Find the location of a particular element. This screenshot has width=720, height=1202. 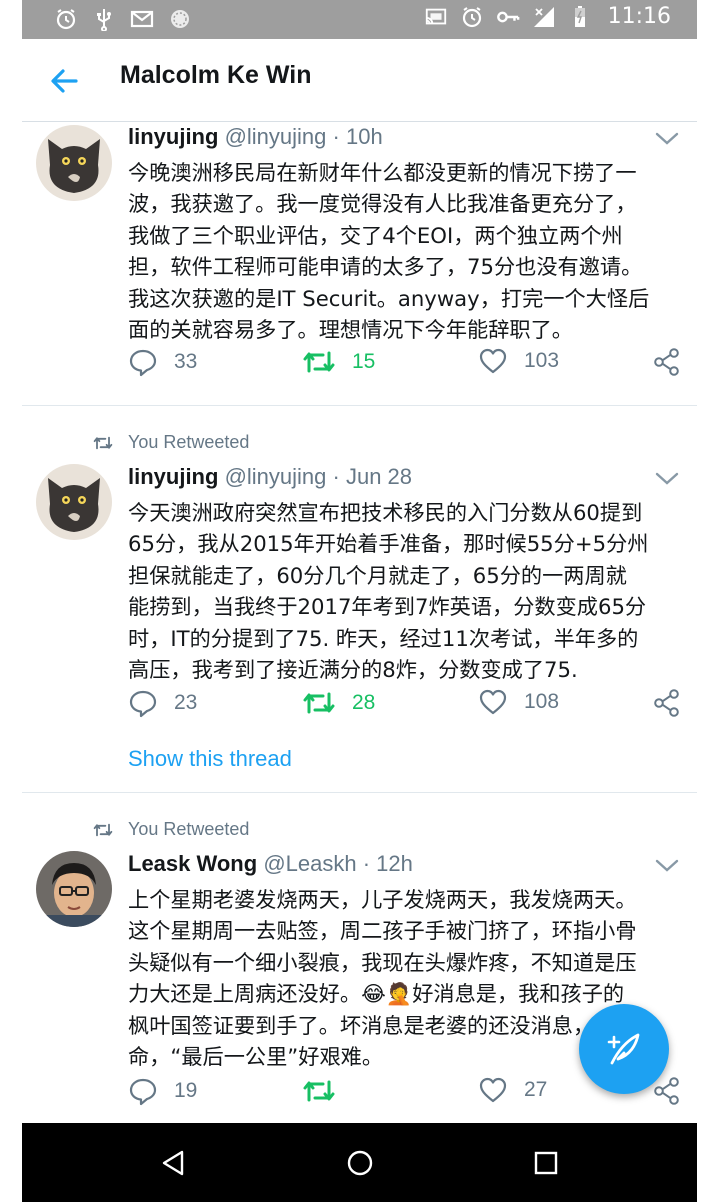

tweet-text-line: 头疑似有一个细小裂痕，我现在头爆炸疼，不知道是压 is located at coordinates (382, 962).